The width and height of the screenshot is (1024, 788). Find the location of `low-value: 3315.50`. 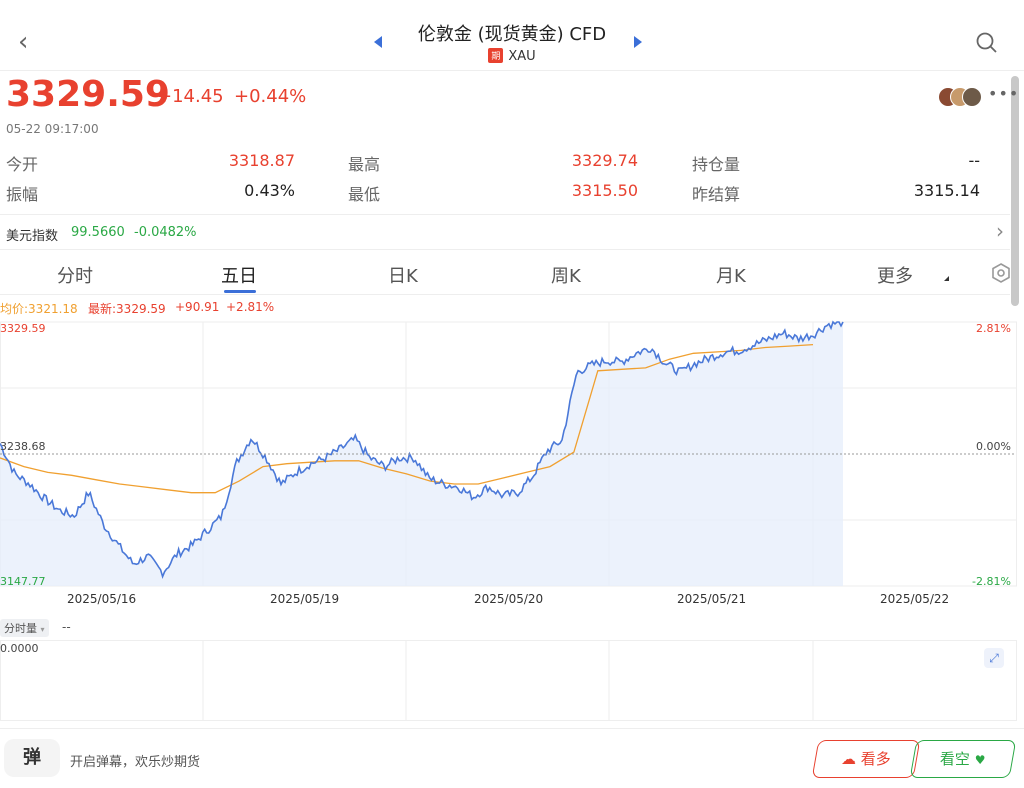

low-value: 3315.50 is located at coordinates (604, 190).